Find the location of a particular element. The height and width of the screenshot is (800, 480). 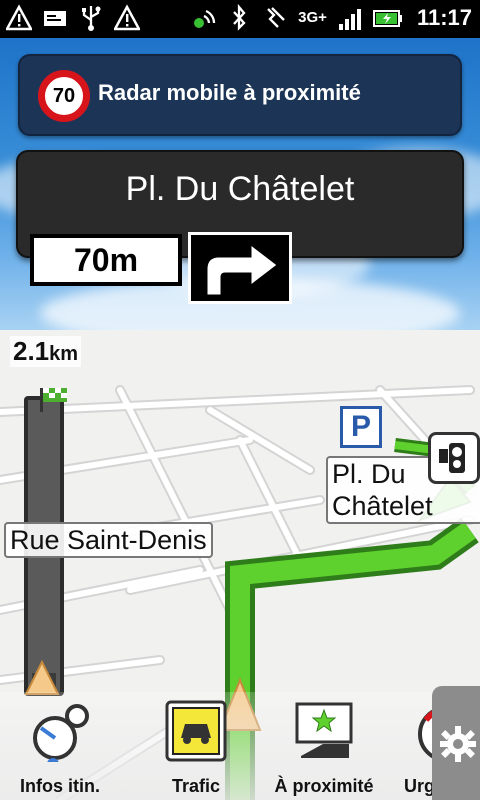

toolbar-item-traffic: Trafic is located at coordinates (196, 746).